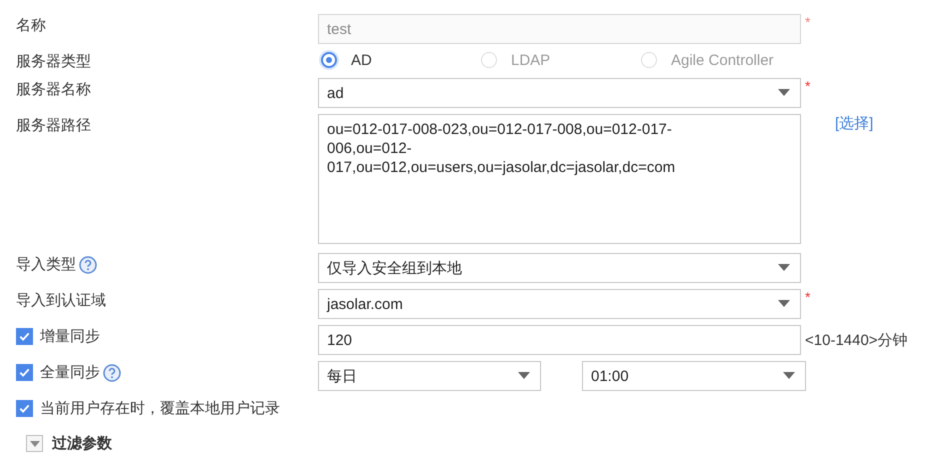  I want to click on field-label: 导入到认证域, so click(61, 300).